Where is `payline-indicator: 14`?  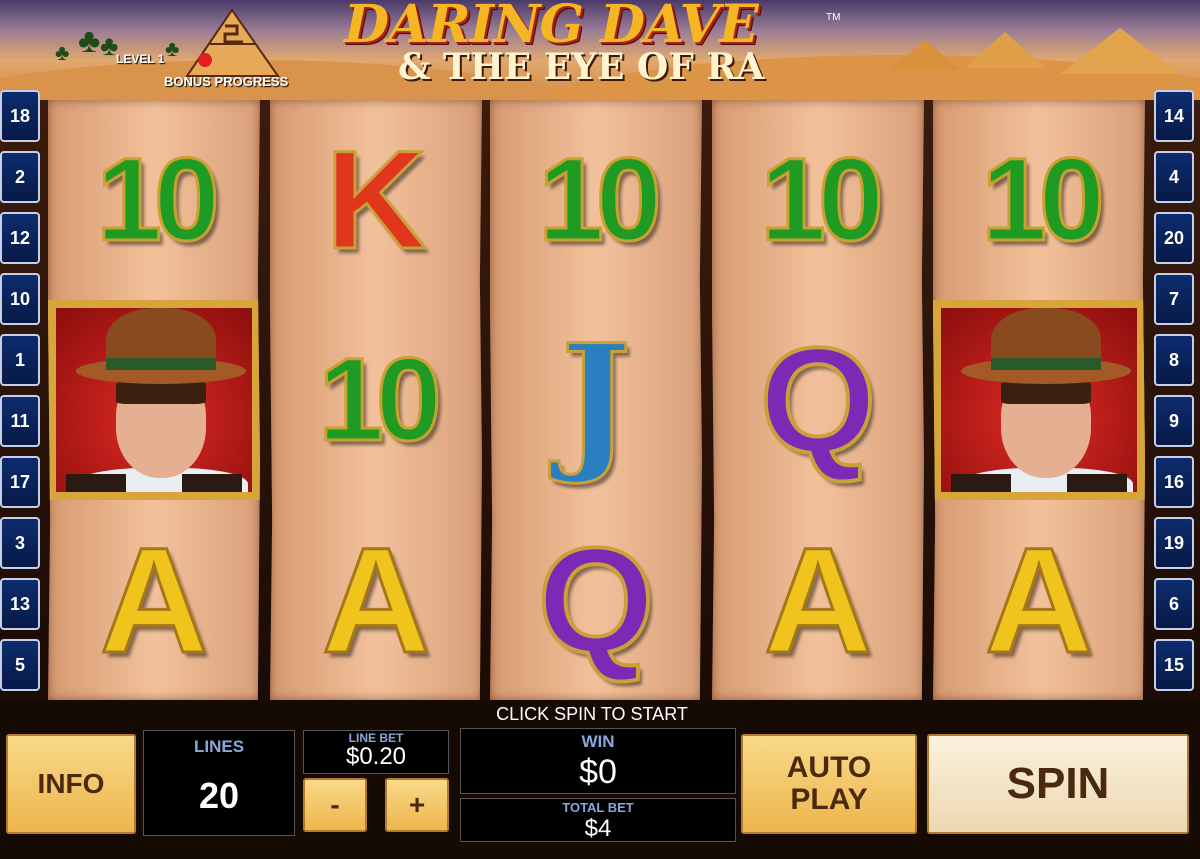 payline-indicator: 14 is located at coordinates (1174, 116).